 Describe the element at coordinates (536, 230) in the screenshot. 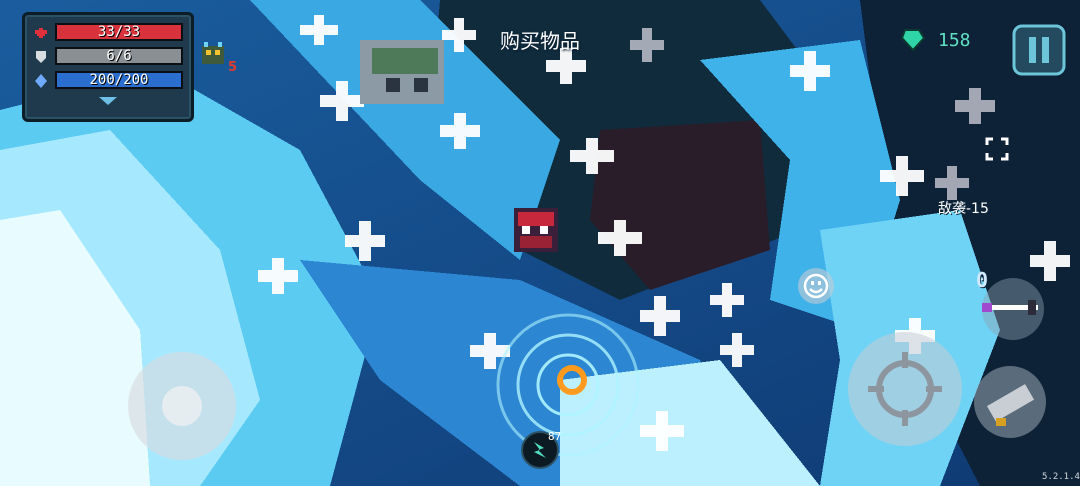

I see `player-character` at that location.